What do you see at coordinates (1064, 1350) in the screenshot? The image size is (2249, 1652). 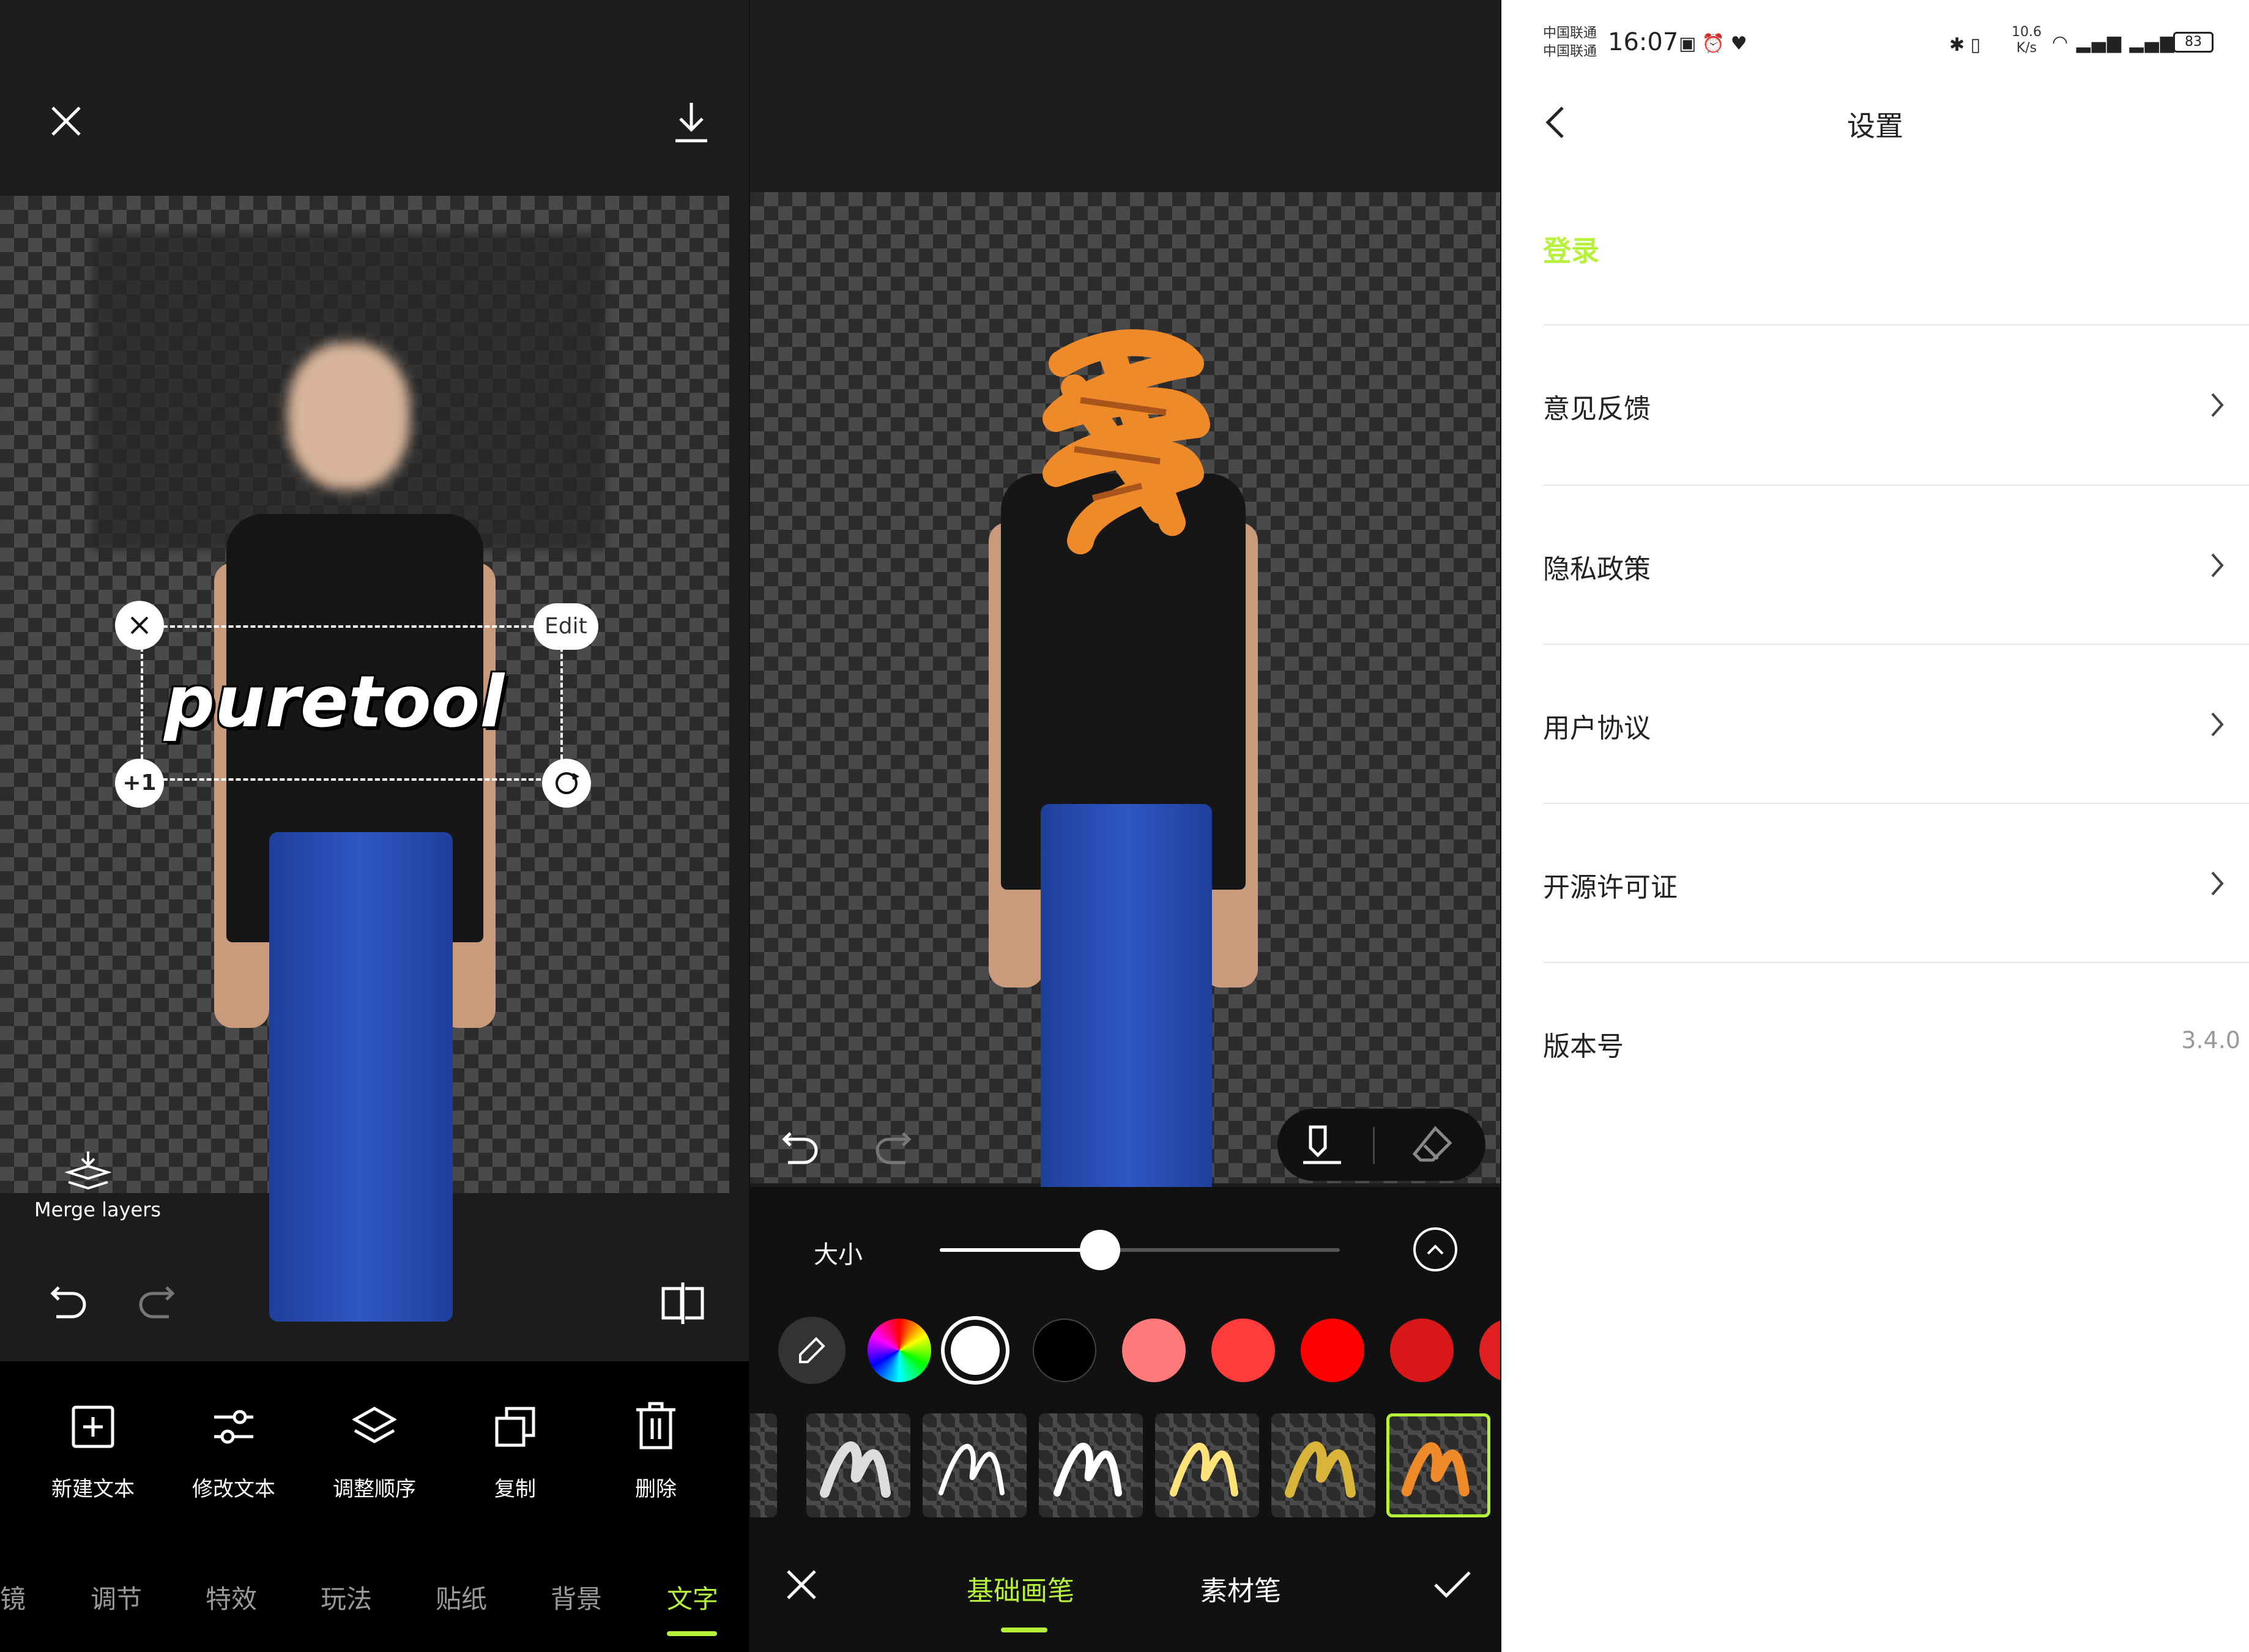 I see `color-swatch-black` at bounding box center [1064, 1350].